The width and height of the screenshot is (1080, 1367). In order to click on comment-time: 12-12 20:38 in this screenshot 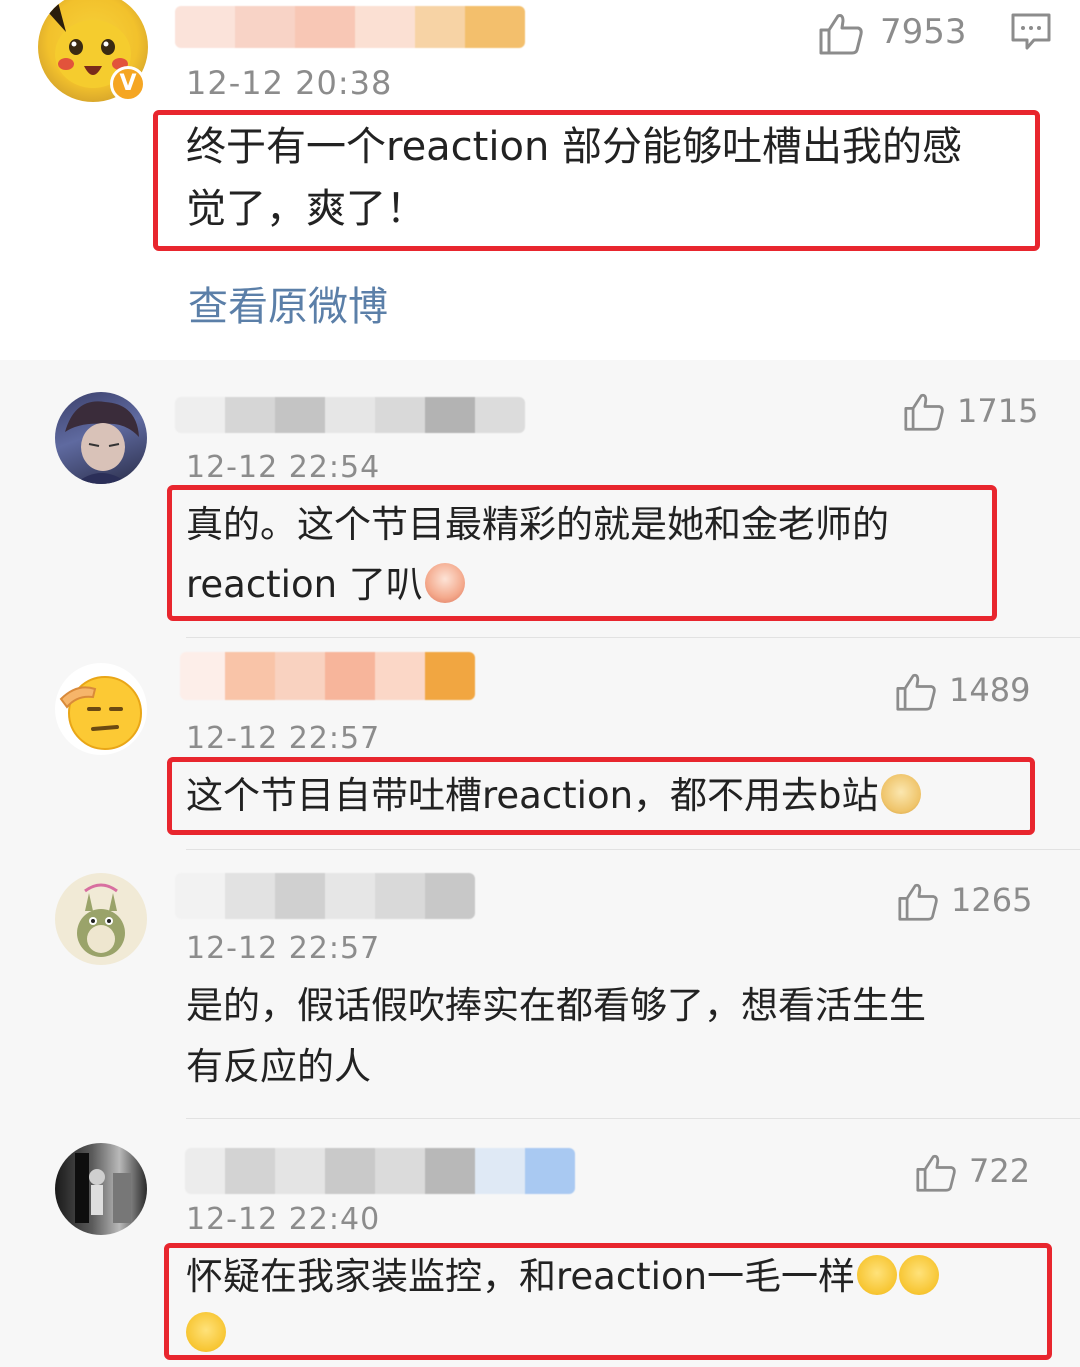, I will do `click(289, 83)`.